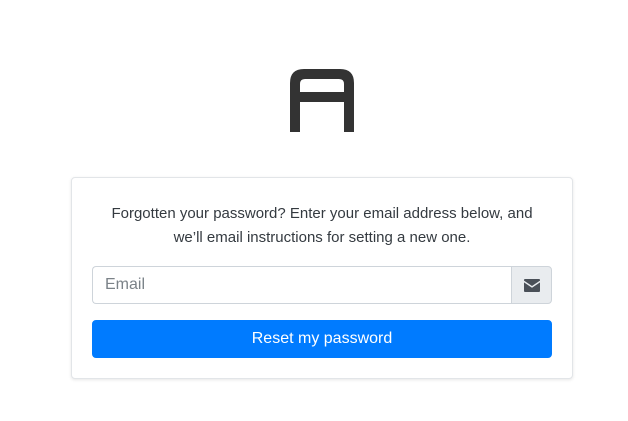 The image size is (628, 421). I want to click on app-logo-icon, so click(322, 100).